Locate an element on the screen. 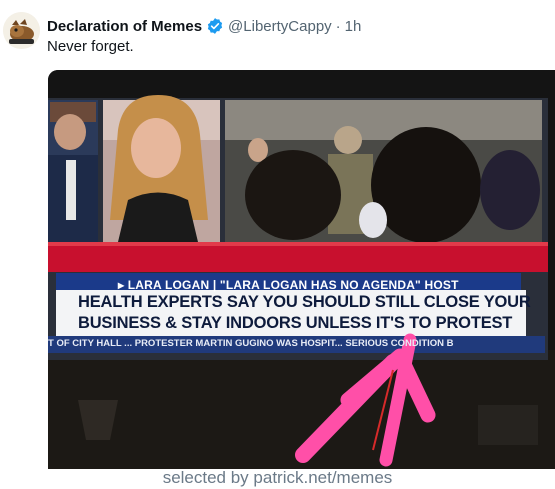 This screenshot has height=489, width=555. credit-watermark: selected by patrick.net/memes is located at coordinates (277, 477).